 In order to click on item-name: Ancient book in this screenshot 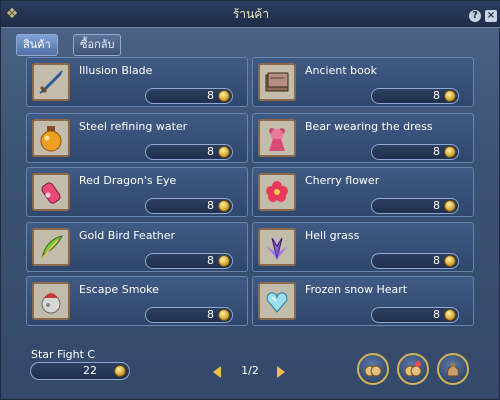, I will do `click(341, 70)`.